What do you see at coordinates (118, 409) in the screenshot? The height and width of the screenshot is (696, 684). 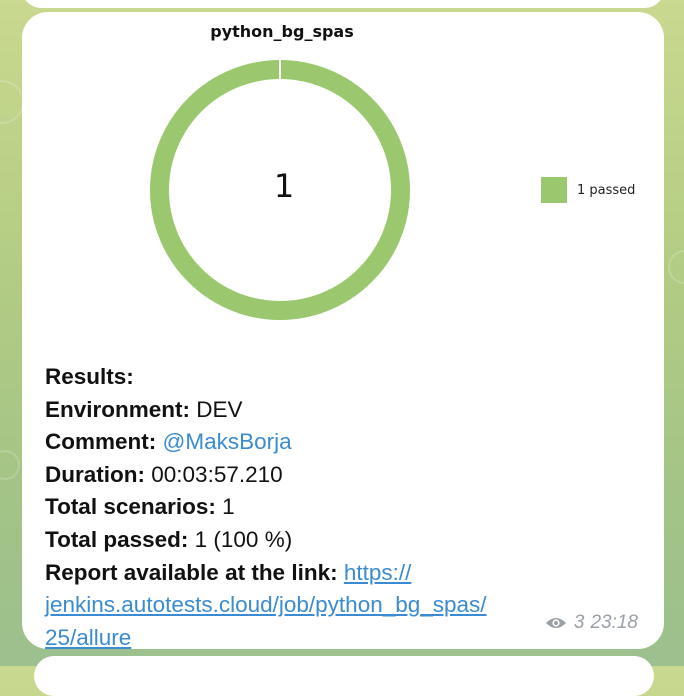 I see `environment-label: Environment:` at bounding box center [118, 409].